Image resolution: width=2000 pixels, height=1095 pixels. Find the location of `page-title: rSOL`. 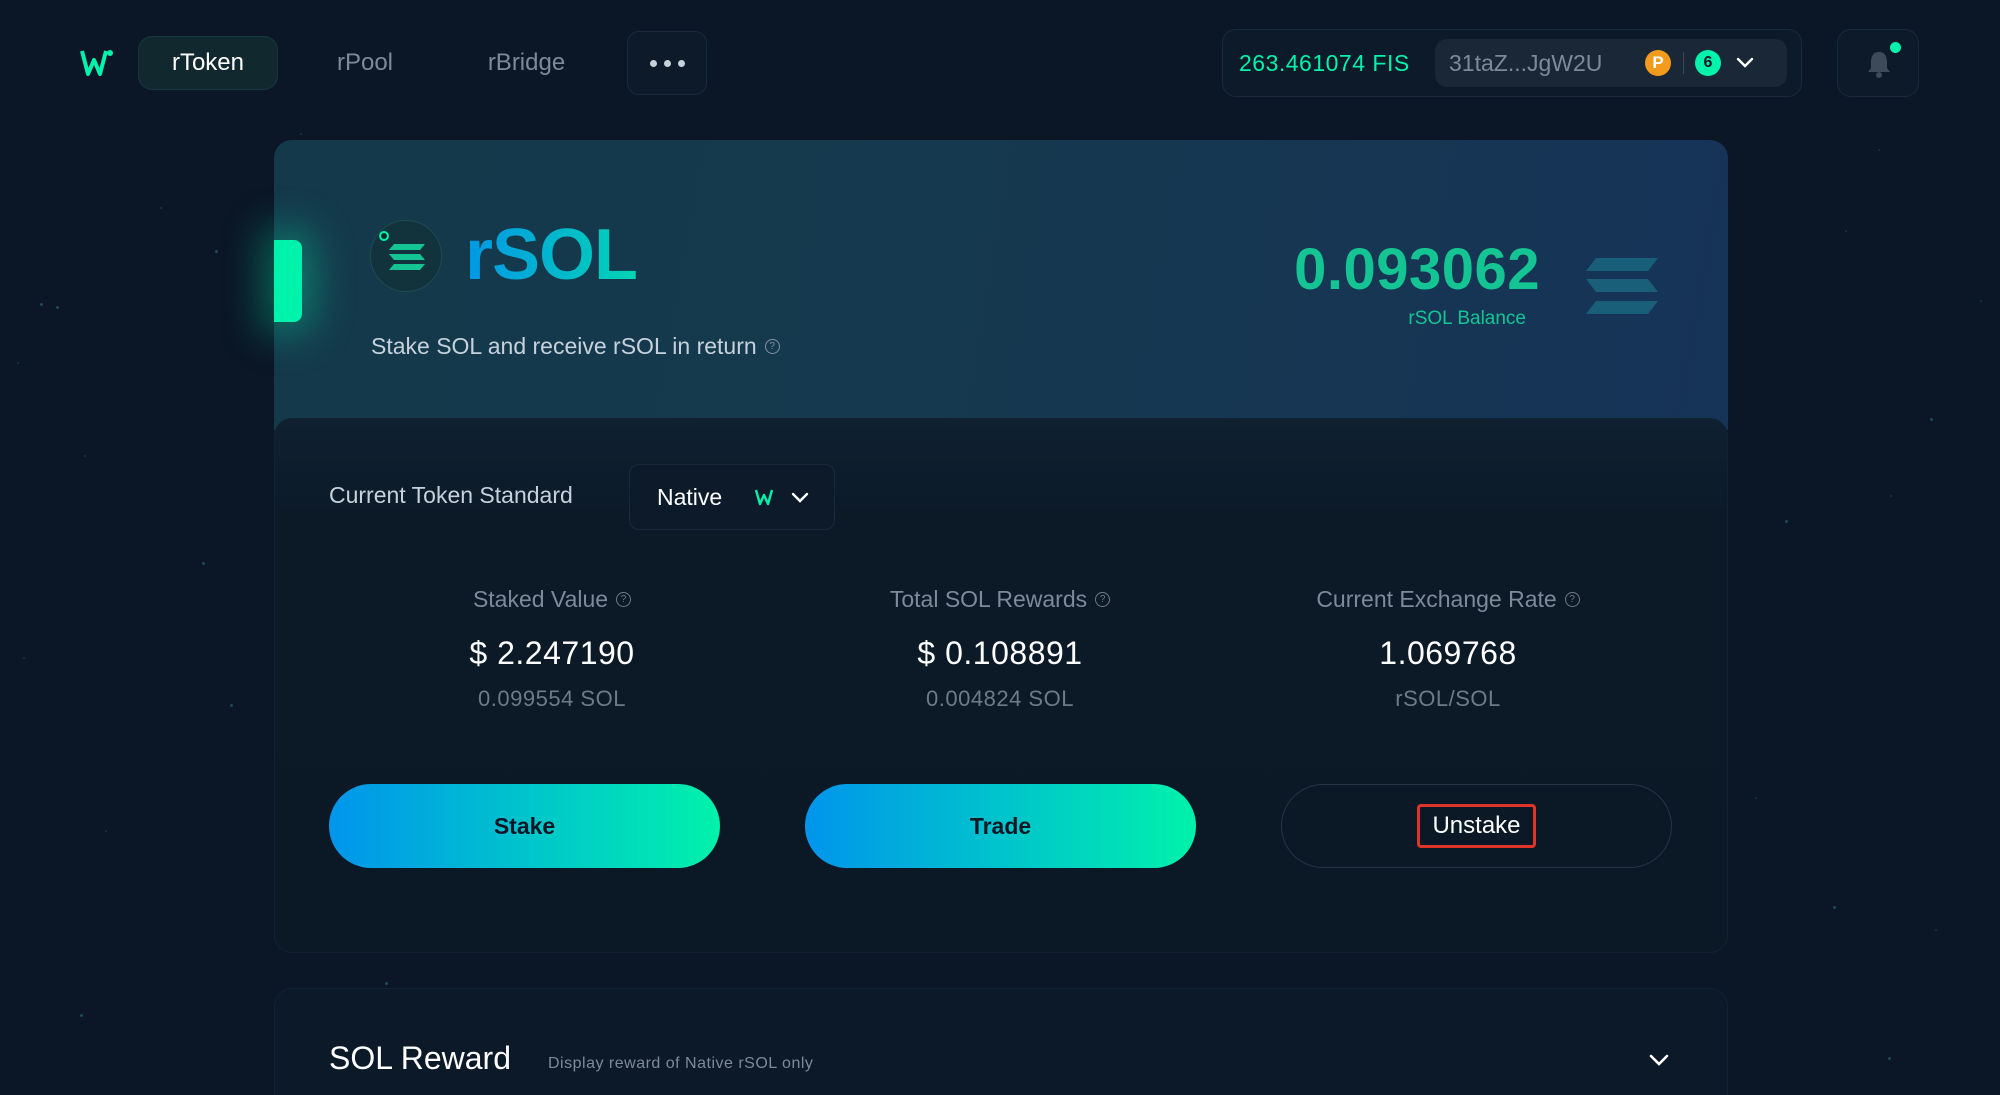

page-title: rSOL is located at coordinates (551, 255).